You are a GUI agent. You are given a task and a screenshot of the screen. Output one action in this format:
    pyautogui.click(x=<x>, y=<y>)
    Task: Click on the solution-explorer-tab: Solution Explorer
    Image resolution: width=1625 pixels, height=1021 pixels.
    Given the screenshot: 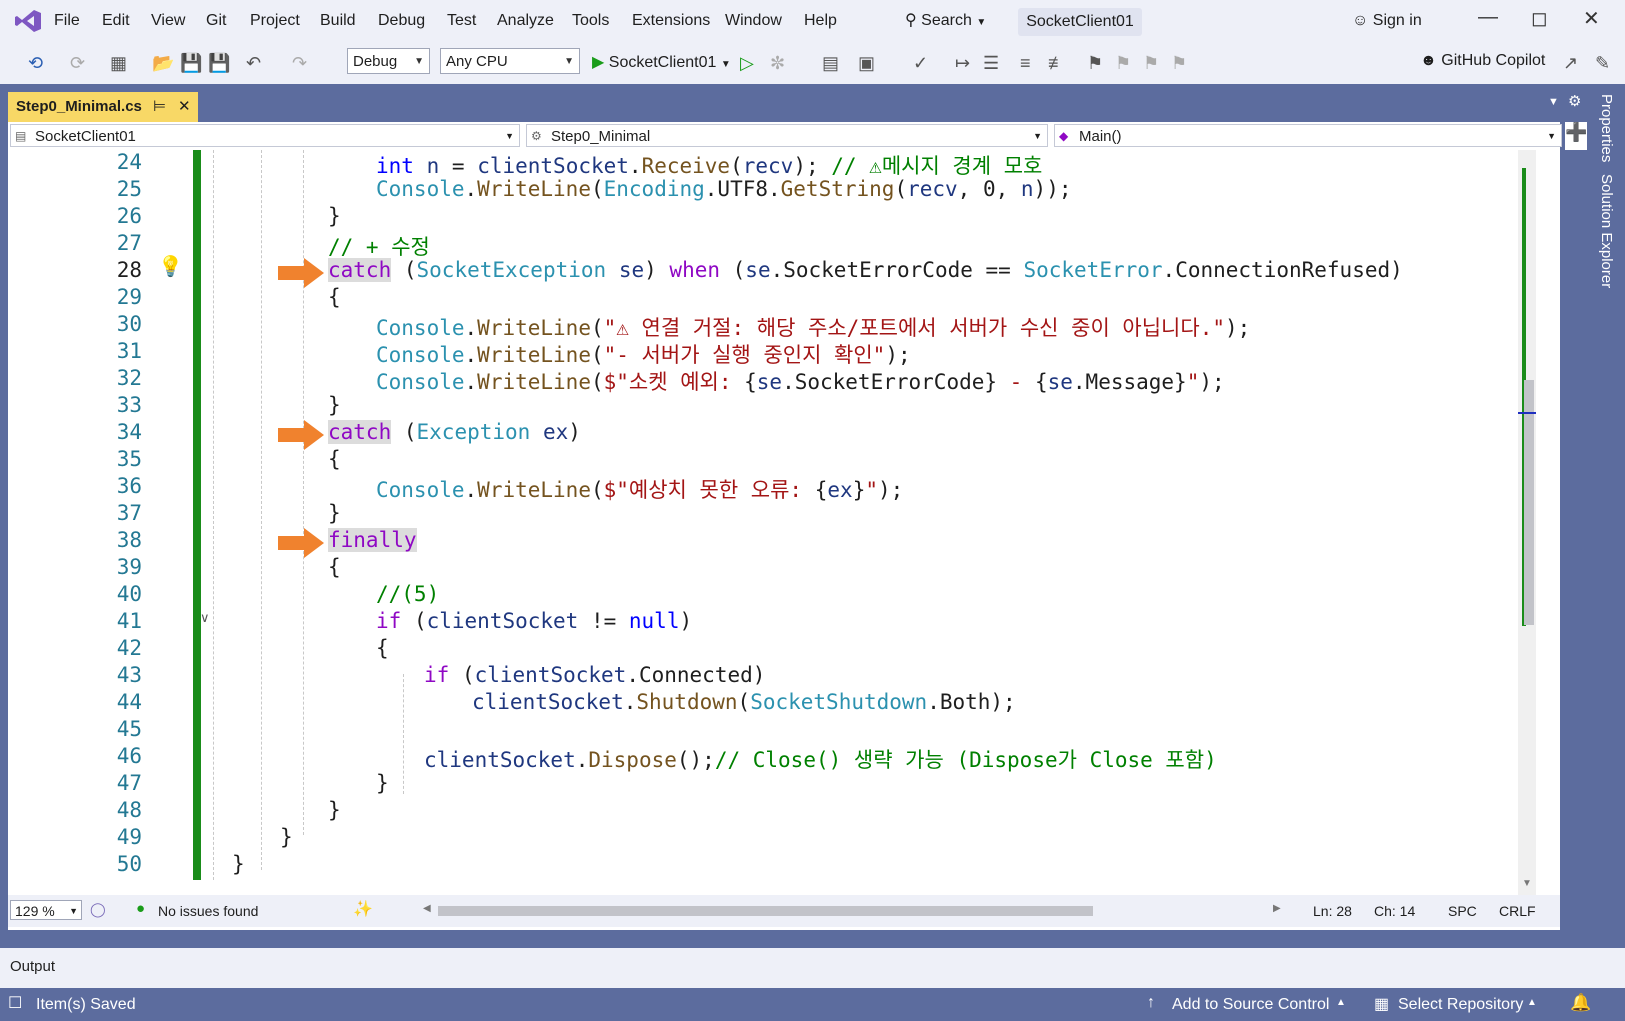 What is the action you would take?
    pyautogui.click(x=1606, y=231)
    